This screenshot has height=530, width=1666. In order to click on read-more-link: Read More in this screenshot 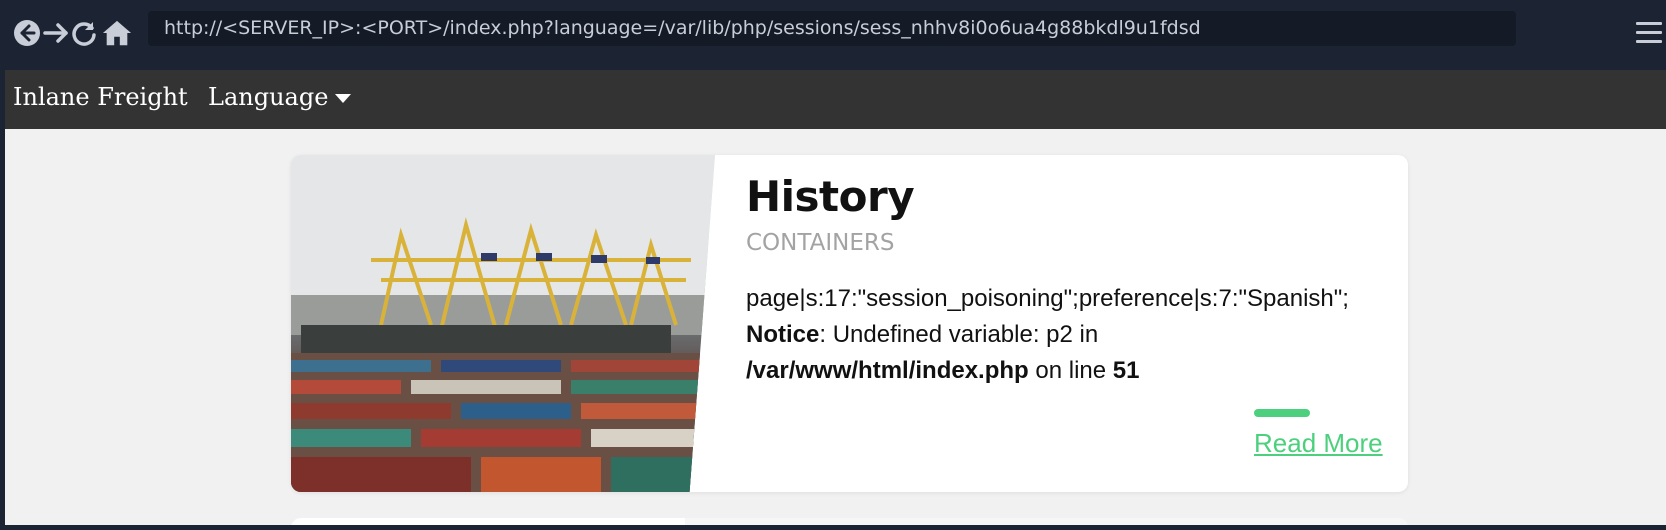, I will do `click(1318, 443)`.